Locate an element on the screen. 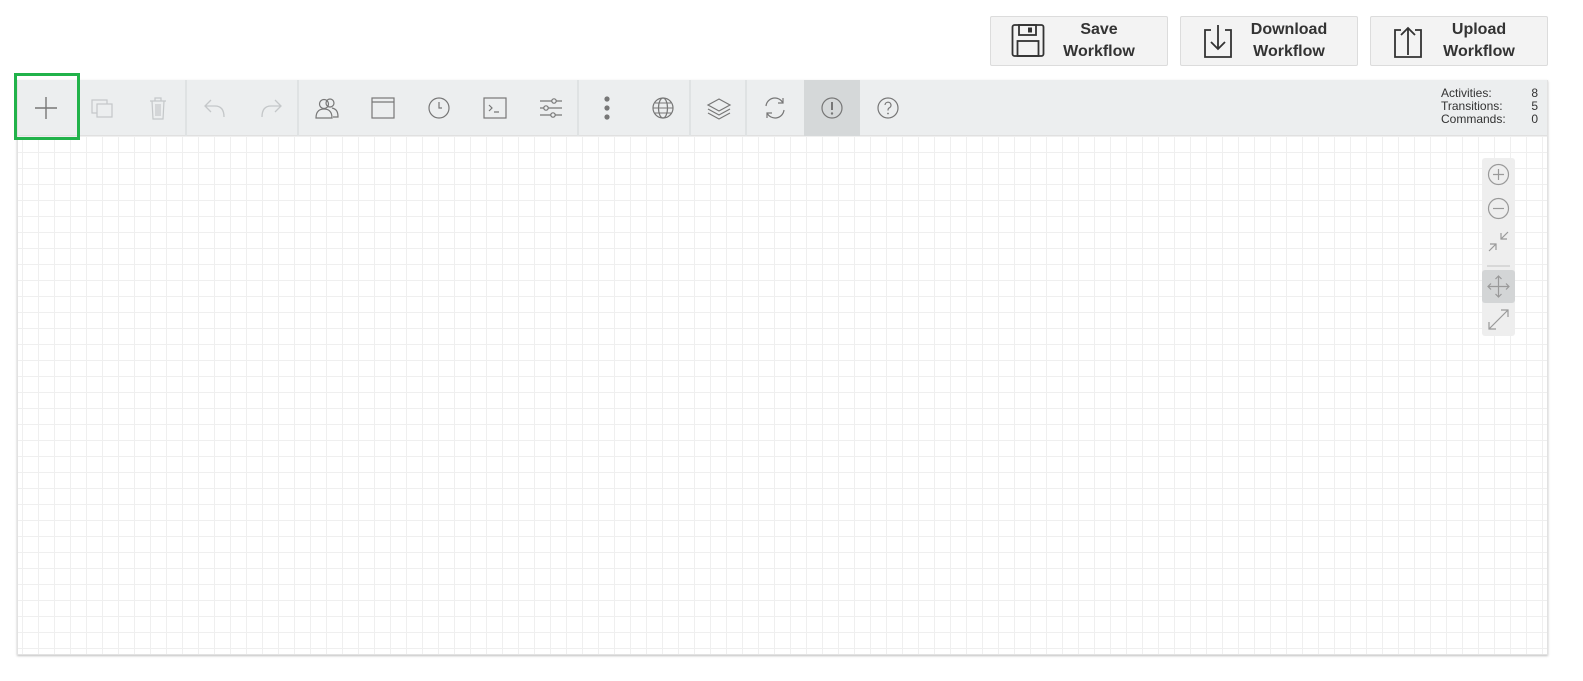 This screenshot has height=681, width=1583. zoom-panel is located at coordinates (1498, 247).